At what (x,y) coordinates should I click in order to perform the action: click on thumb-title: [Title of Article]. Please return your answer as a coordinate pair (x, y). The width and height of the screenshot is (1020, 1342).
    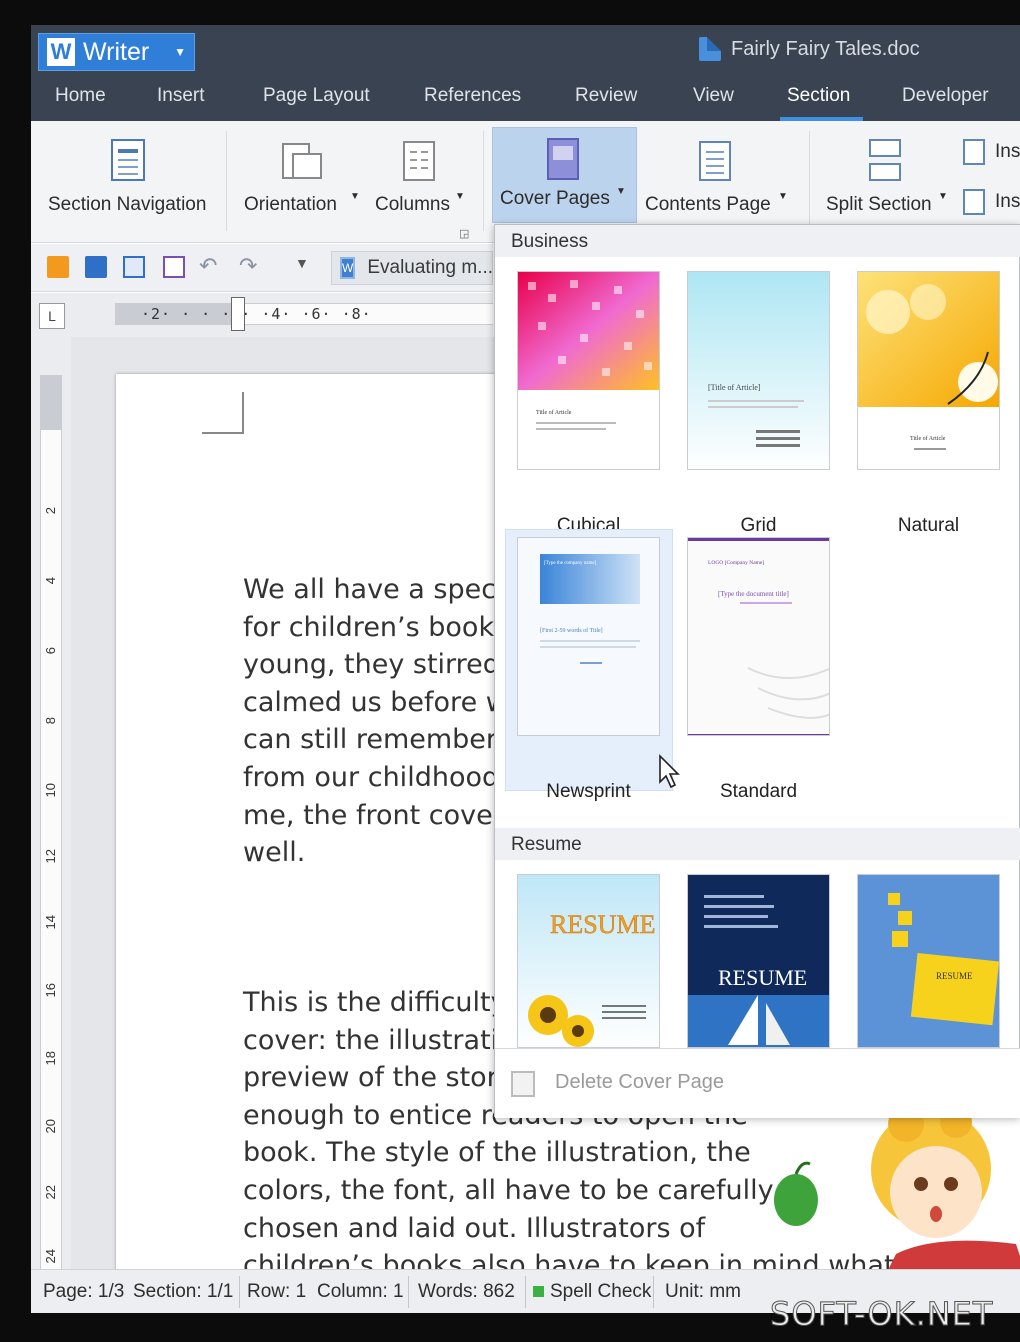
    Looking at the image, I should click on (734, 387).